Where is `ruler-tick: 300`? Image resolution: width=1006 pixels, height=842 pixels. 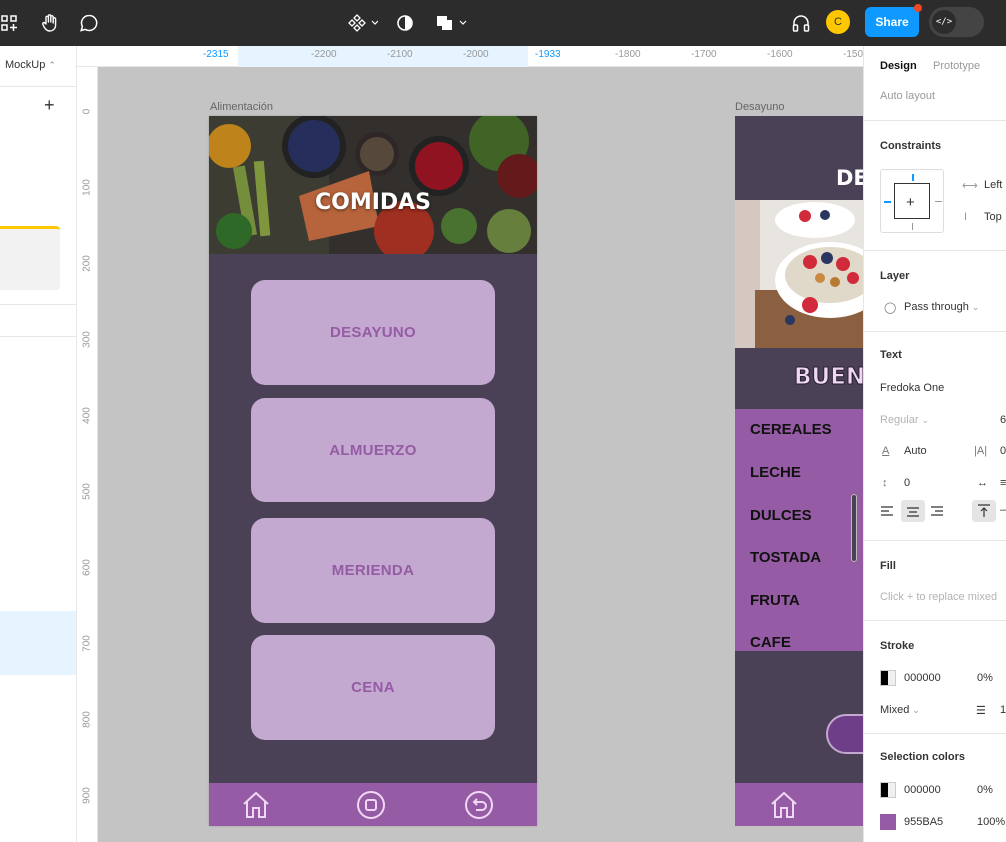 ruler-tick: 300 is located at coordinates (87, 339).